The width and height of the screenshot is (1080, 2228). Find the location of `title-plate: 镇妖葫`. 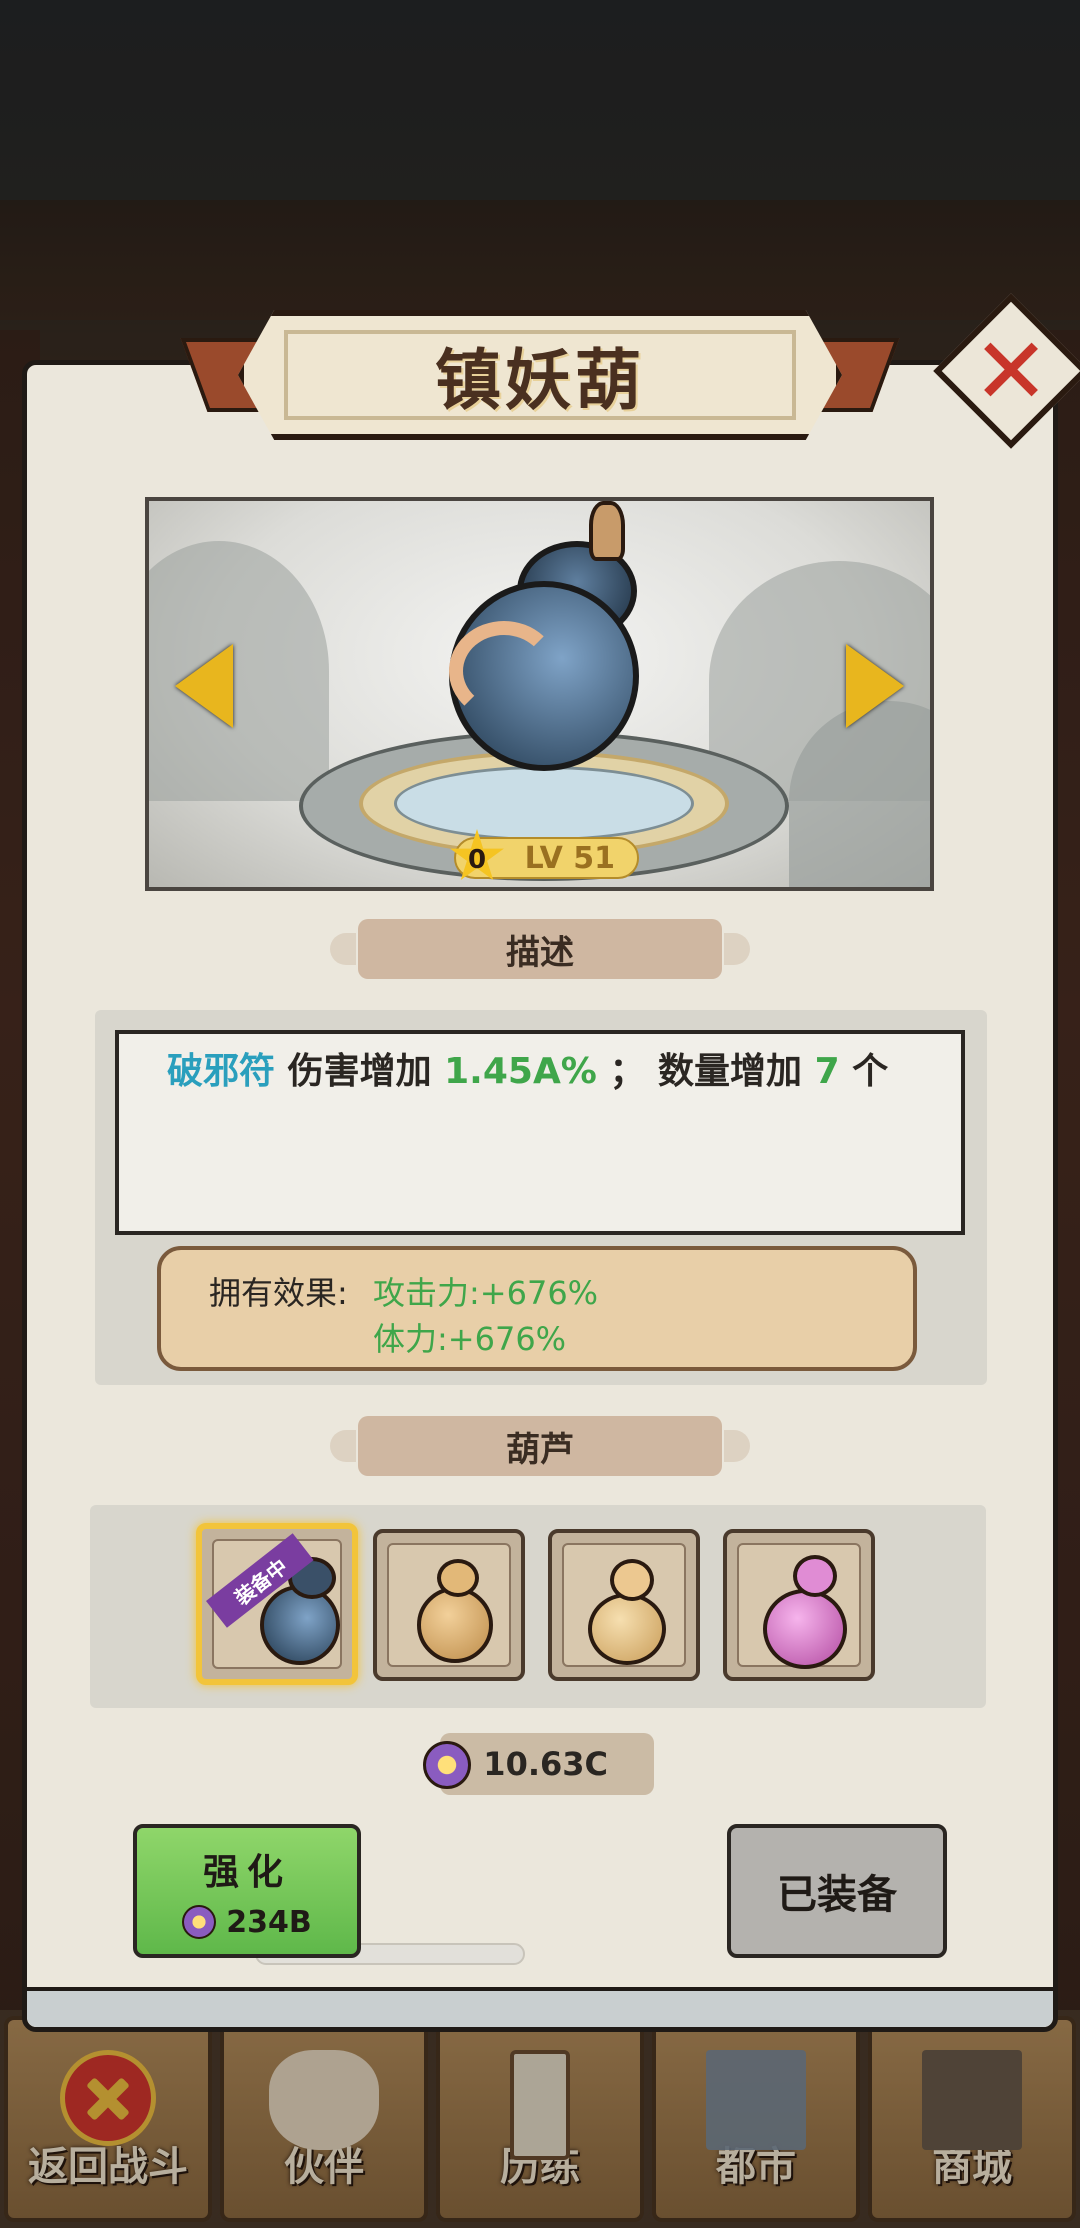

title-plate: 镇妖葫 is located at coordinates (540, 375).